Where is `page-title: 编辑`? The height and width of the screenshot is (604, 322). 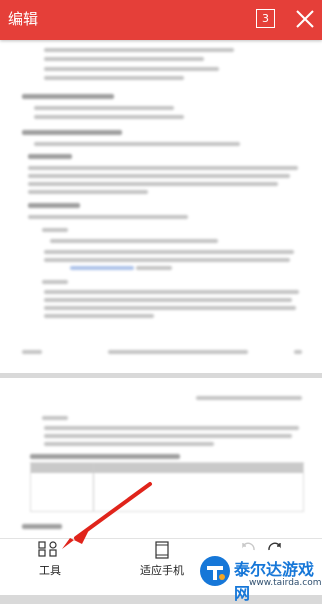 page-title: 编辑 is located at coordinates (23, 19).